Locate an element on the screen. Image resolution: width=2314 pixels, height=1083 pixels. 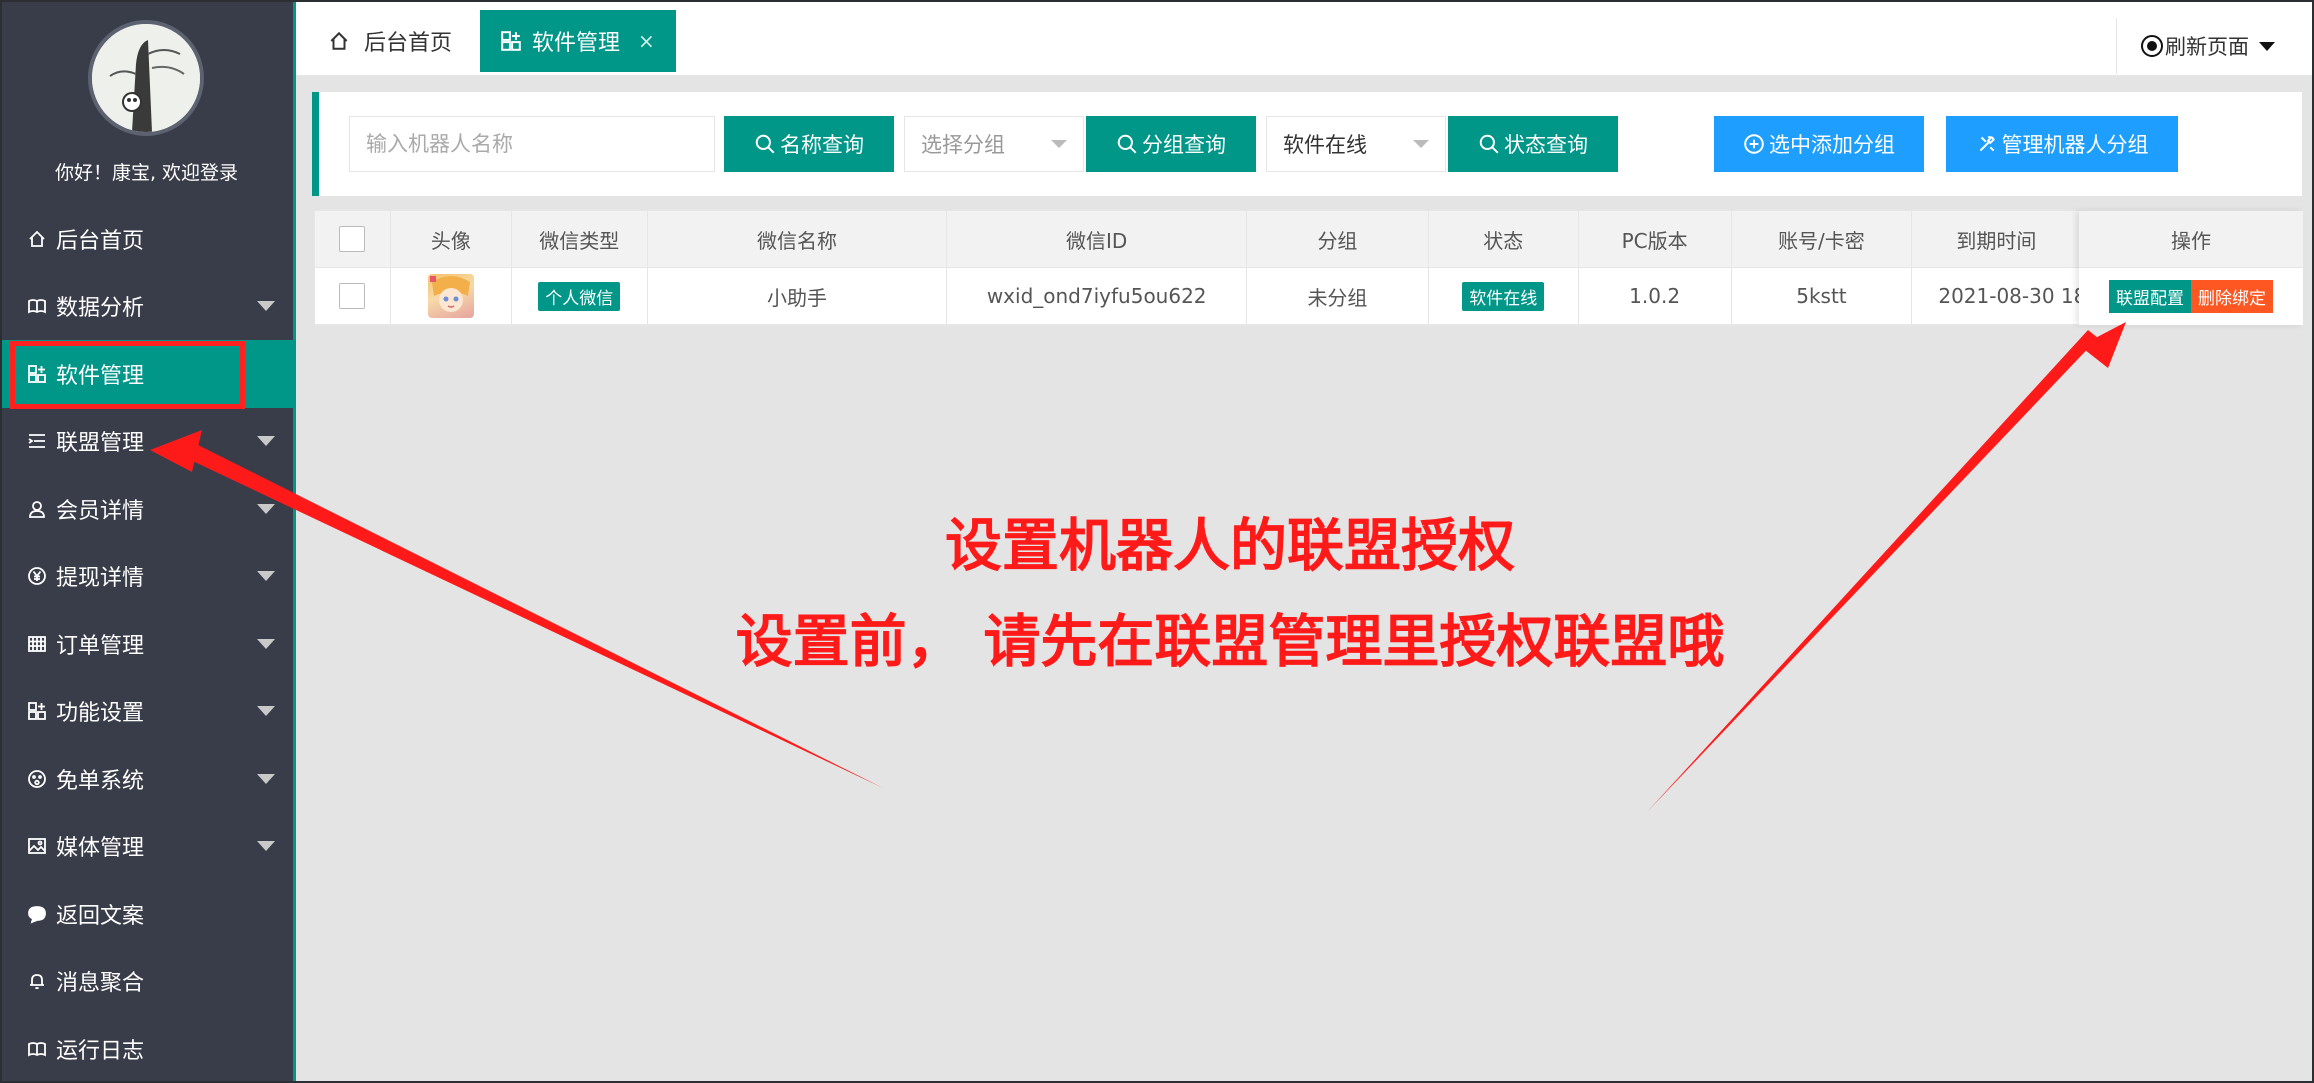
tab-home: 后台首页 is located at coordinates (390, 41).